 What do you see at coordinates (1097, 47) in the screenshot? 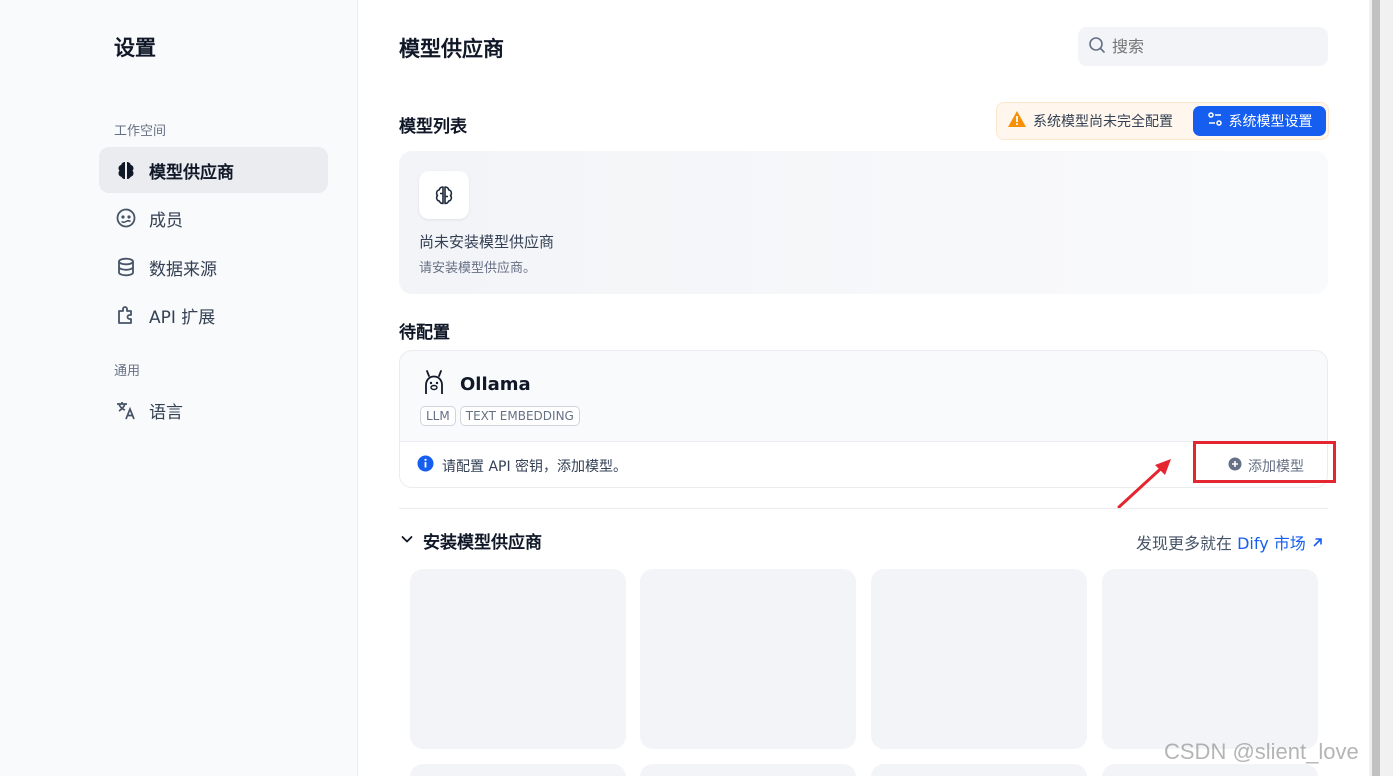
I see `search-icon` at bounding box center [1097, 47].